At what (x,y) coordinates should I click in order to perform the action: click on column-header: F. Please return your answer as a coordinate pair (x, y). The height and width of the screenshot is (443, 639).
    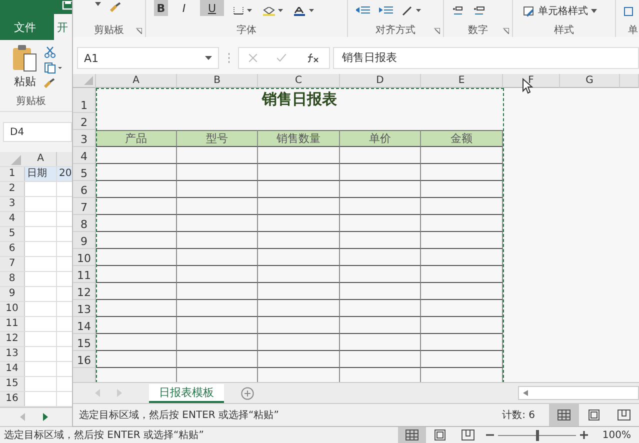
    Looking at the image, I should click on (531, 81).